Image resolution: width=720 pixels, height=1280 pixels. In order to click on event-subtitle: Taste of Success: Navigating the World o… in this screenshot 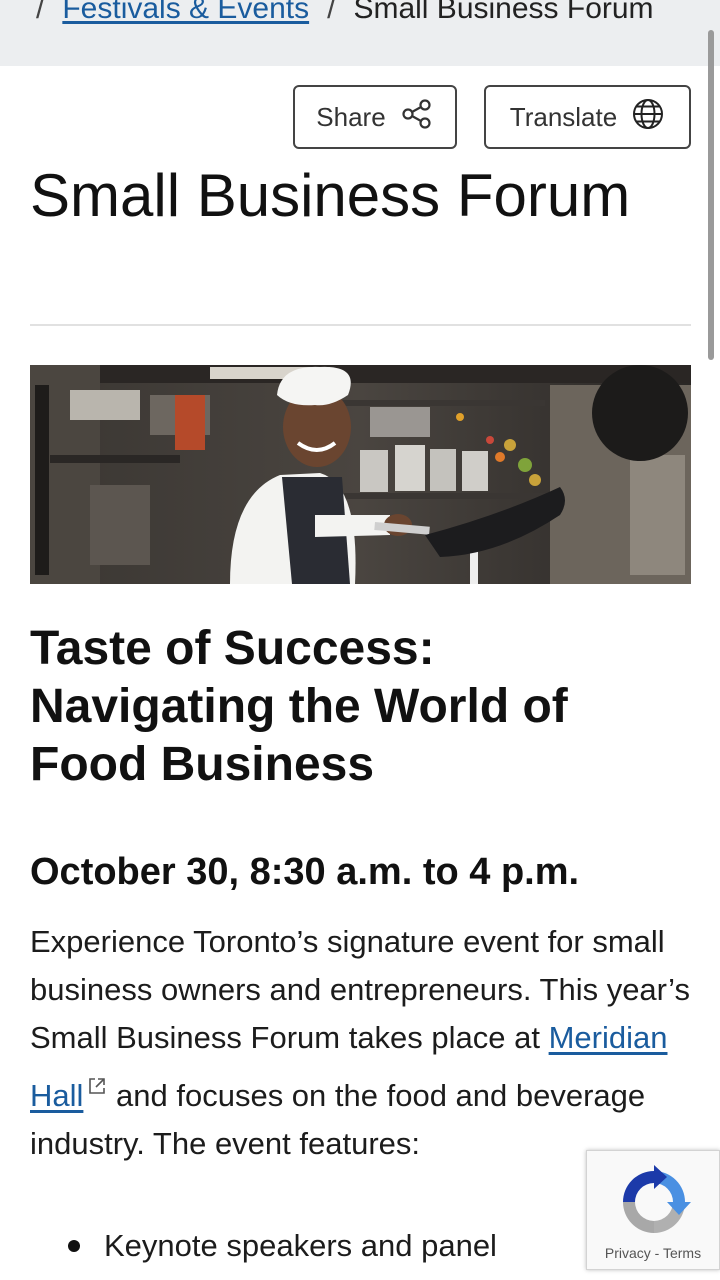, I will do `click(299, 706)`.